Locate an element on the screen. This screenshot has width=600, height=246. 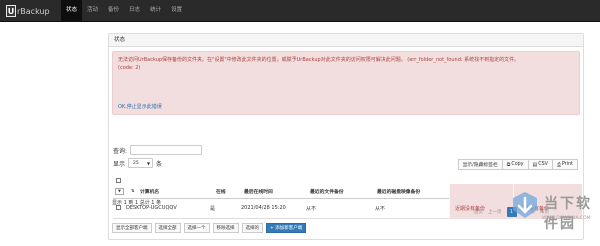
select-all-button: 选择全部 is located at coordinates (167, 228).